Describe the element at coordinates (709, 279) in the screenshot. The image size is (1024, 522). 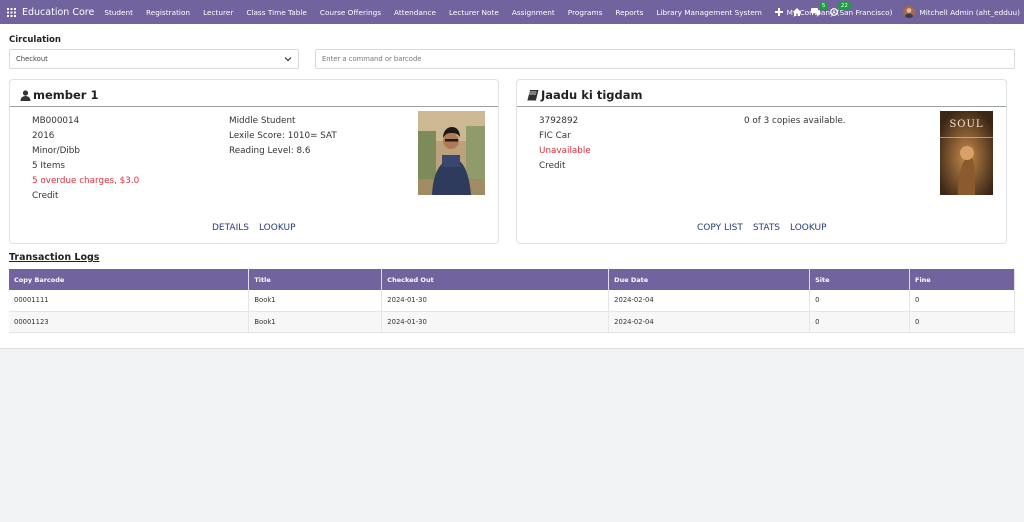
I see `col-due-date: Due Date` at that location.